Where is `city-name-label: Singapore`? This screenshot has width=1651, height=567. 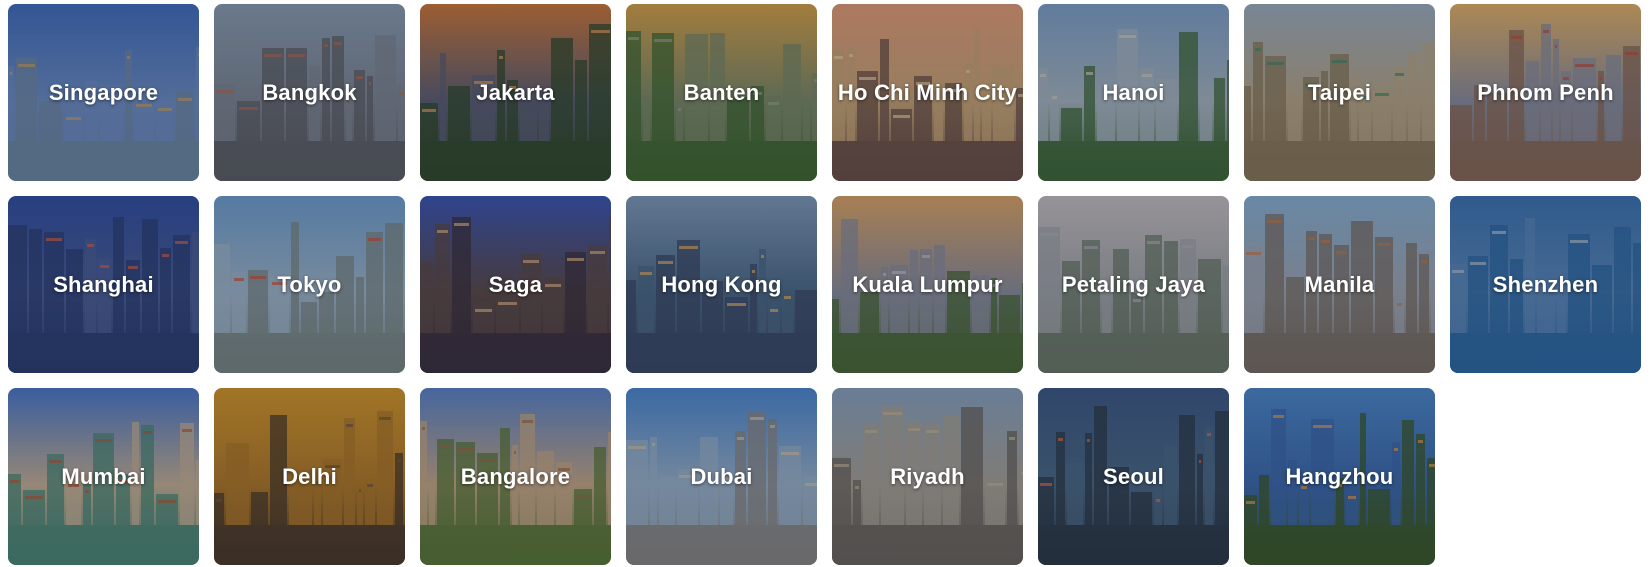
city-name-label: Singapore is located at coordinates (103, 92).